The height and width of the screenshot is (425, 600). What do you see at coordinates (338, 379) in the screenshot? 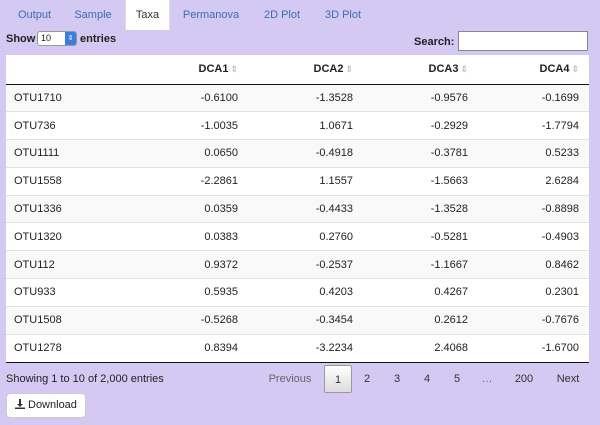
I see `pagination-page-1: 1` at bounding box center [338, 379].